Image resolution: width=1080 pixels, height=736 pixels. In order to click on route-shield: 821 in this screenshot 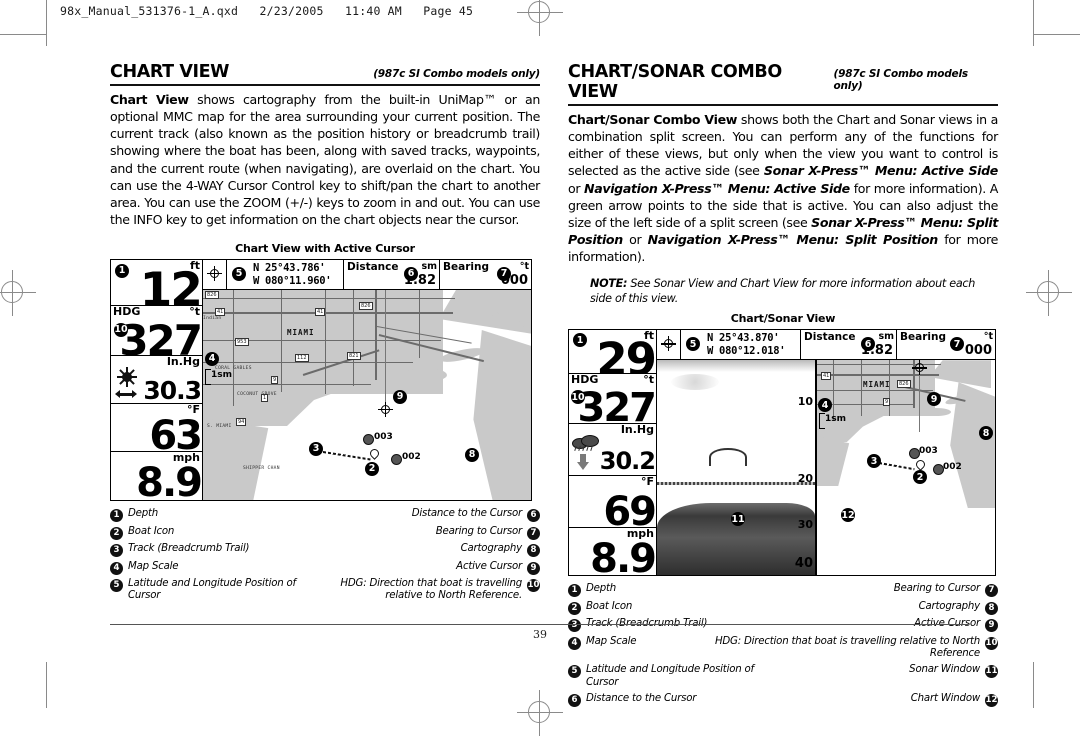, I will do `click(354, 356)`.